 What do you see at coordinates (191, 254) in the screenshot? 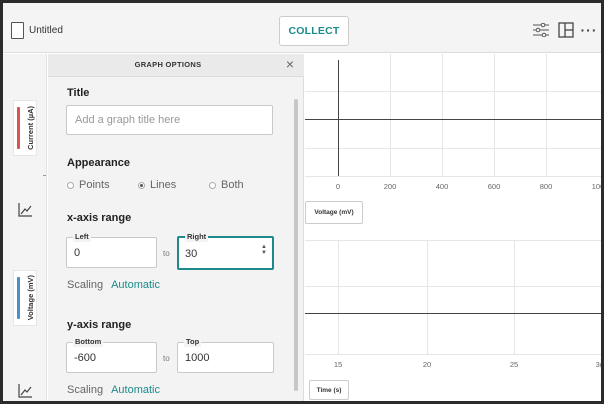
I see `x-right-value: 30` at bounding box center [191, 254].